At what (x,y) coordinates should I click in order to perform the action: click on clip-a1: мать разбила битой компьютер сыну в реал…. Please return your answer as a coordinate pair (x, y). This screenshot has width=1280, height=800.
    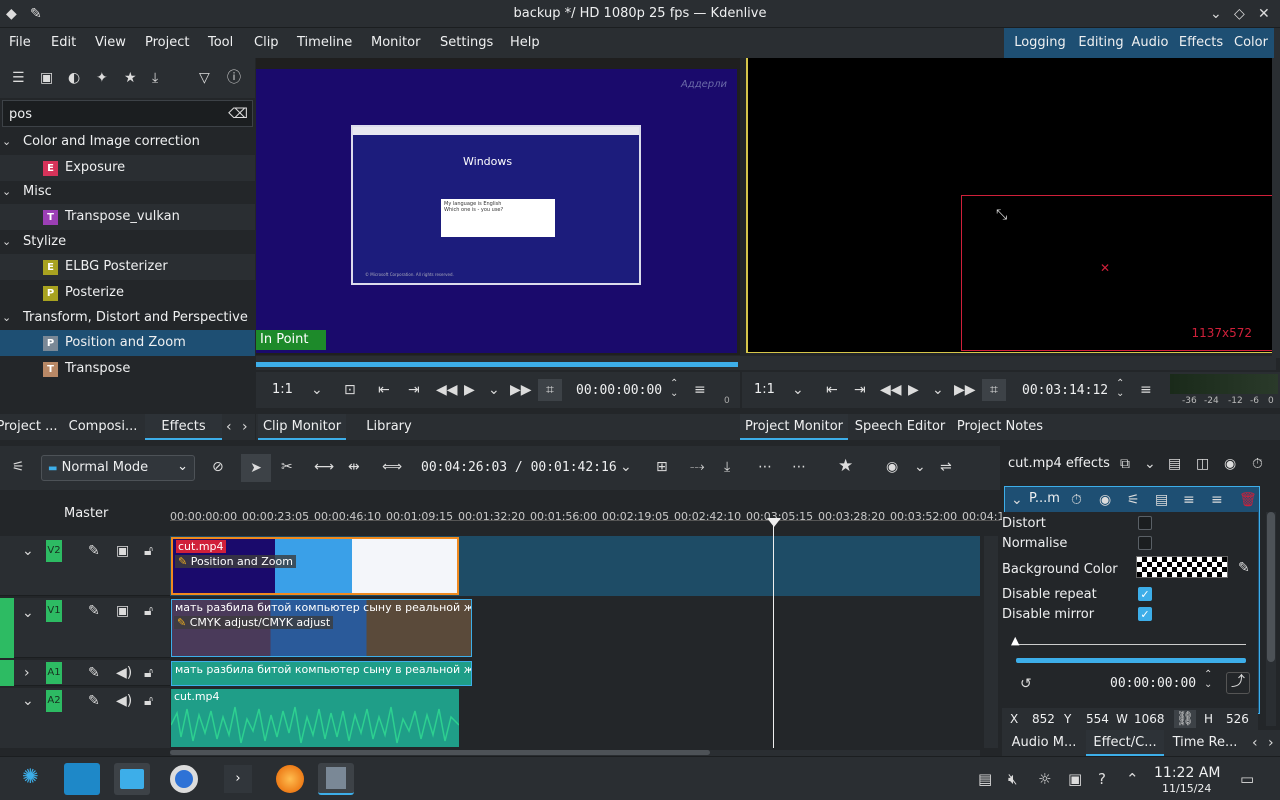
    Looking at the image, I should click on (321, 673).